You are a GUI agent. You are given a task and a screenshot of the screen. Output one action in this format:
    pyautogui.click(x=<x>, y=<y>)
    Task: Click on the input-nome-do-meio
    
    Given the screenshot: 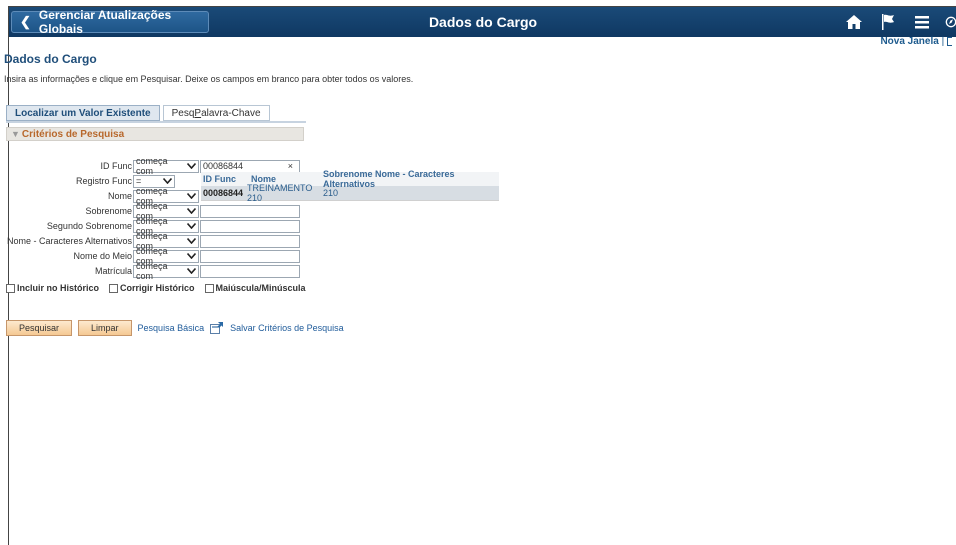 What is the action you would take?
    pyautogui.click(x=250, y=256)
    